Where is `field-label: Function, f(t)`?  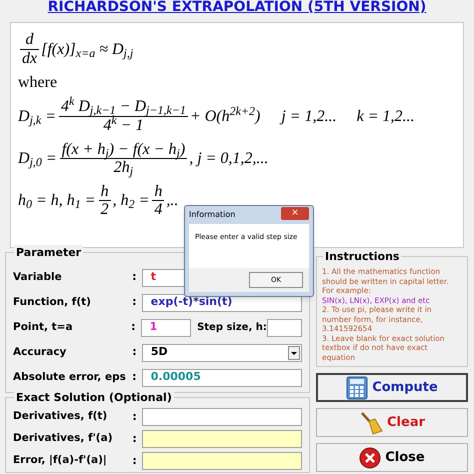
field-label: Function, f(t) is located at coordinates (52, 302).